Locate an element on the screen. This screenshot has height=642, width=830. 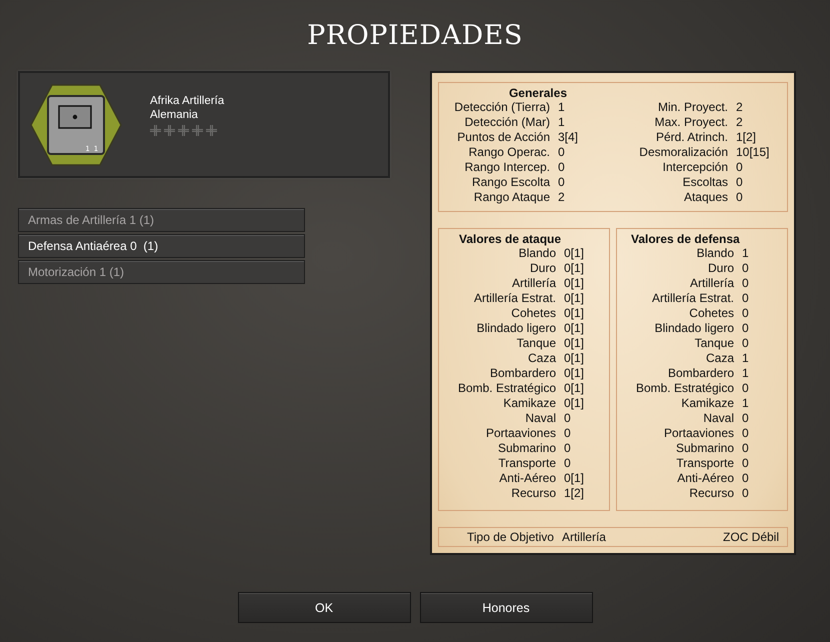
dialog-button: Honores is located at coordinates (506, 607).